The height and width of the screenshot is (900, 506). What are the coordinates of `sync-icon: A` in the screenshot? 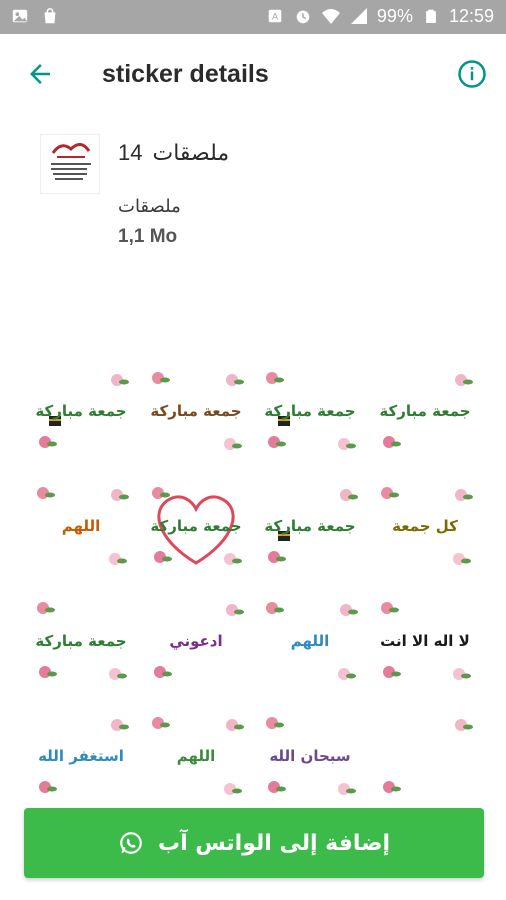 It's located at (275, 16).